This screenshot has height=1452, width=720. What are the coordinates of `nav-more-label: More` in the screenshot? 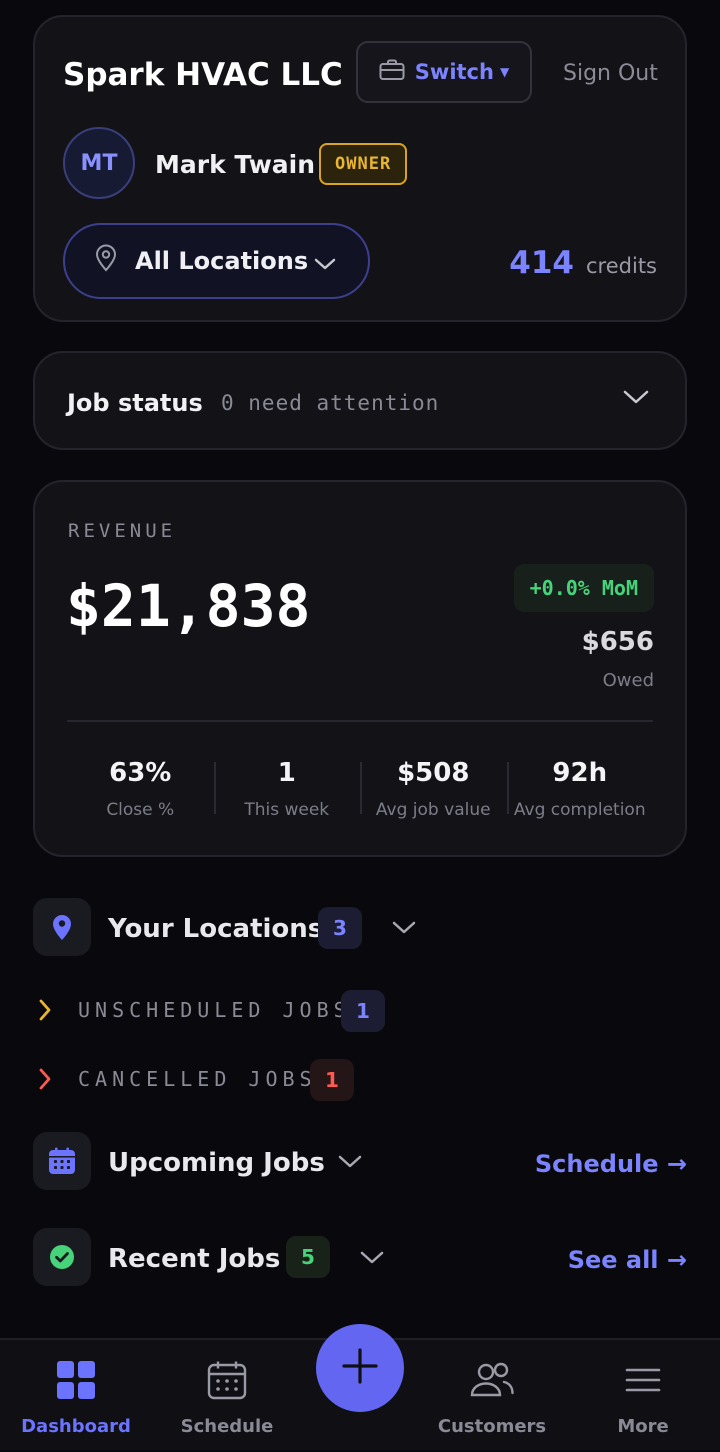 It's located at (643, 1426).